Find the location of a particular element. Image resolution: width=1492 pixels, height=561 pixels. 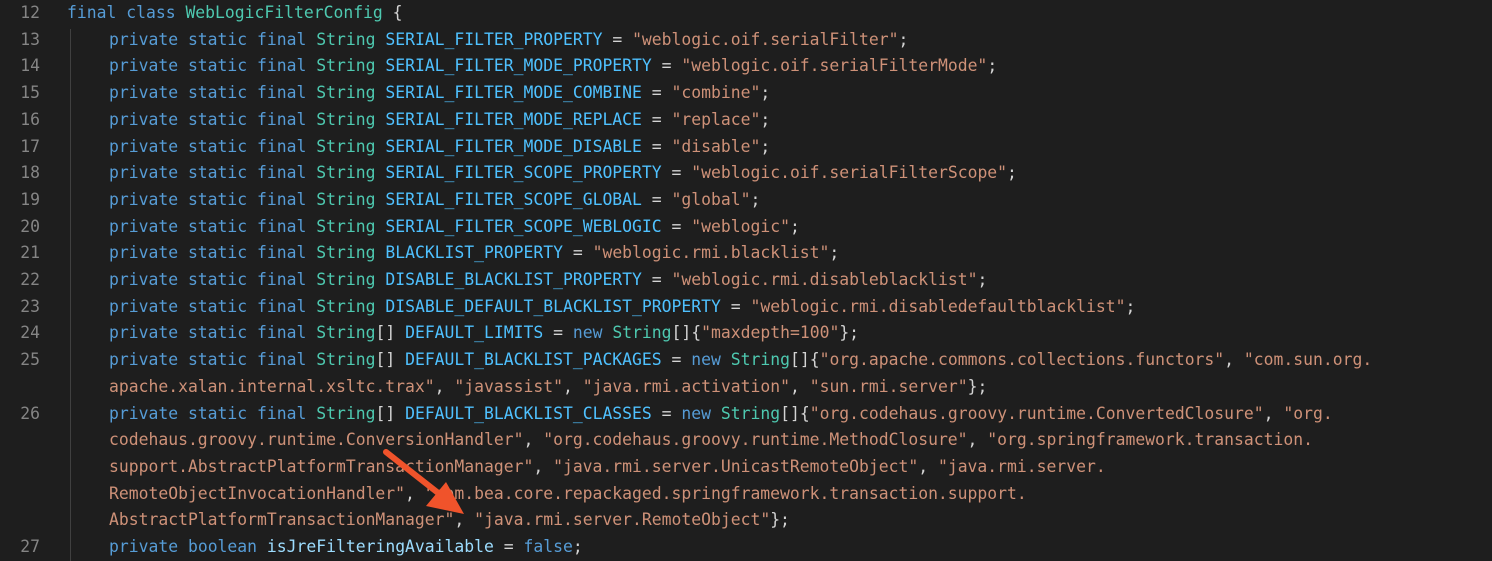

code-token: SERIAL_FILTER_PROPERTY is located at coordinates (494, 39).